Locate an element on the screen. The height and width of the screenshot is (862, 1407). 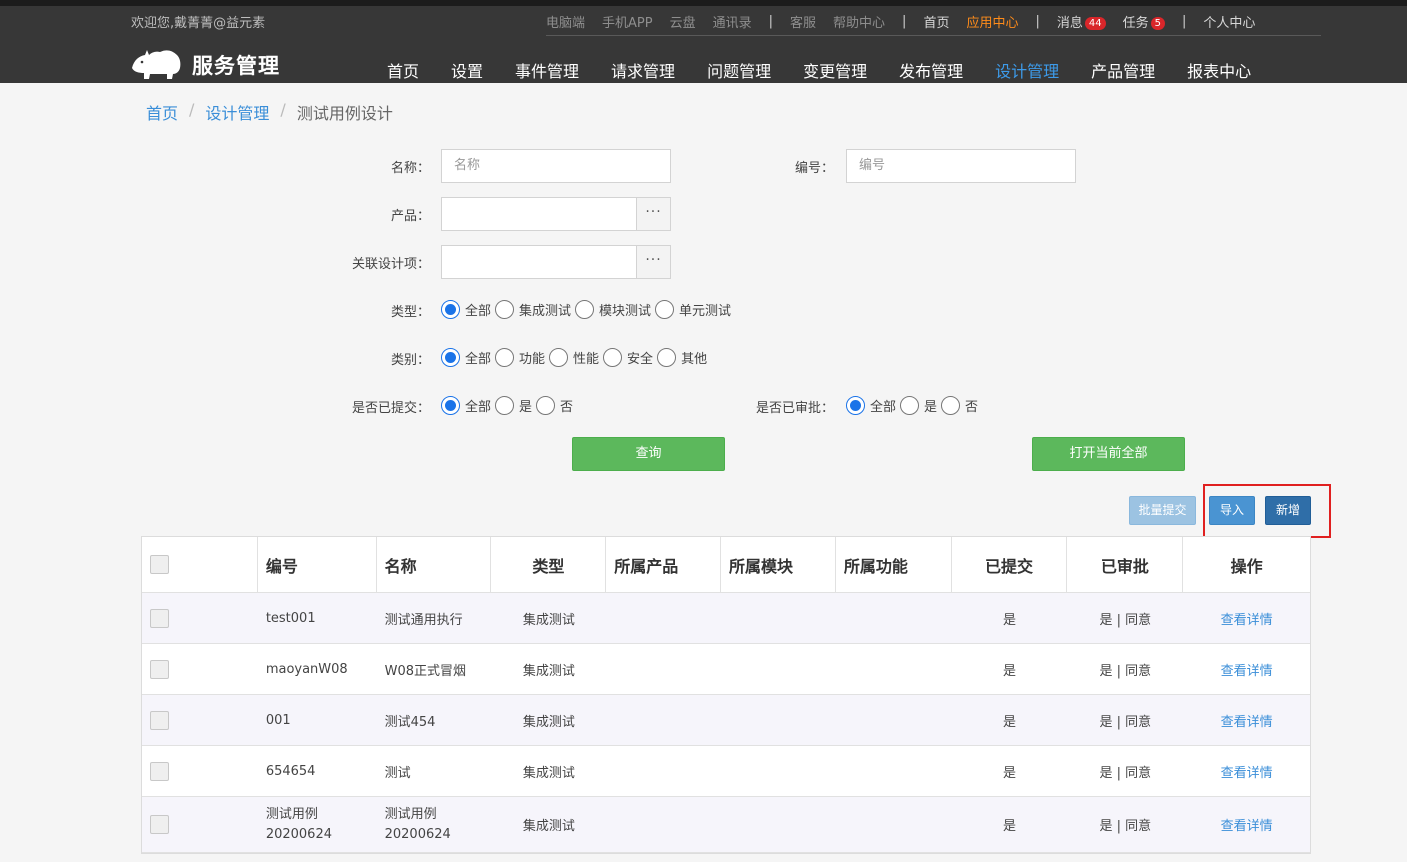
product-picker: ··· is located at coordinates (556, 214).